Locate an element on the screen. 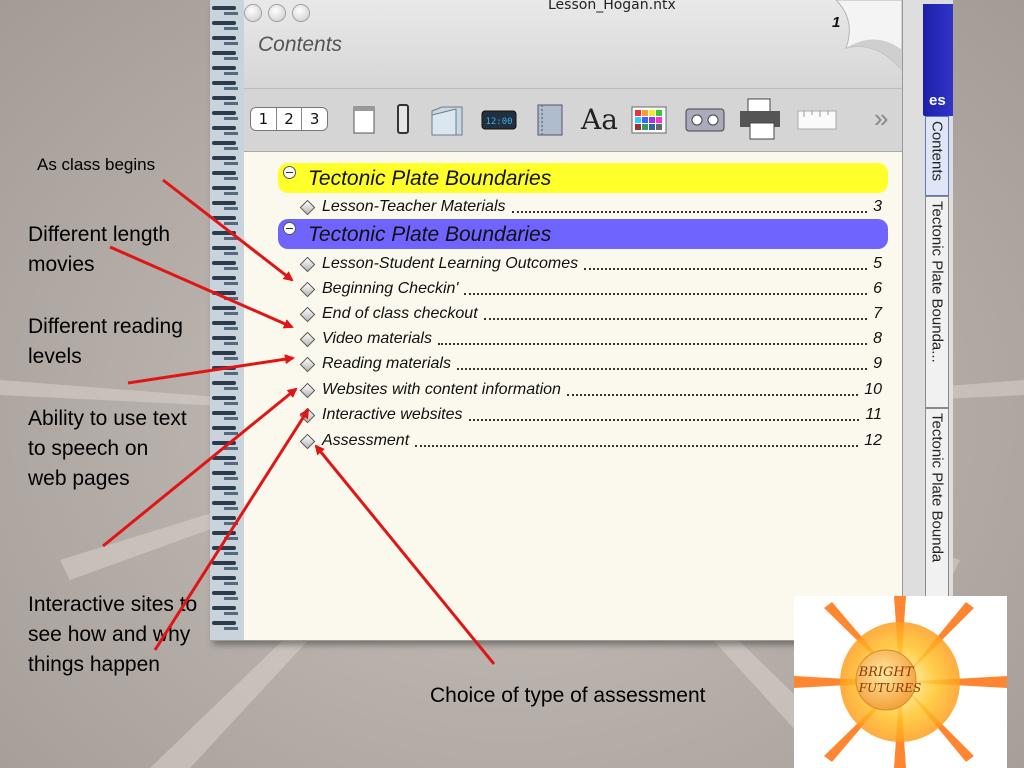 Image resolution: width=1024 pixels, height=768 pixels. more-tools-button: » is located at coordinates (881, 118).